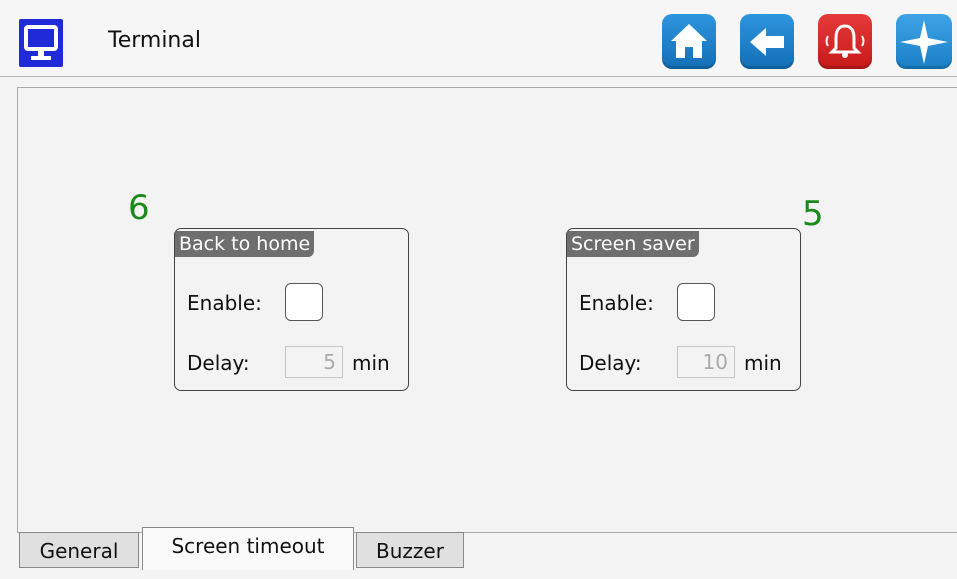 The image size is (957, 579). Describe the element at coordinates (610, 363) in the screenshot. I see `screen-saver-delay-label: Delay:` at that location.